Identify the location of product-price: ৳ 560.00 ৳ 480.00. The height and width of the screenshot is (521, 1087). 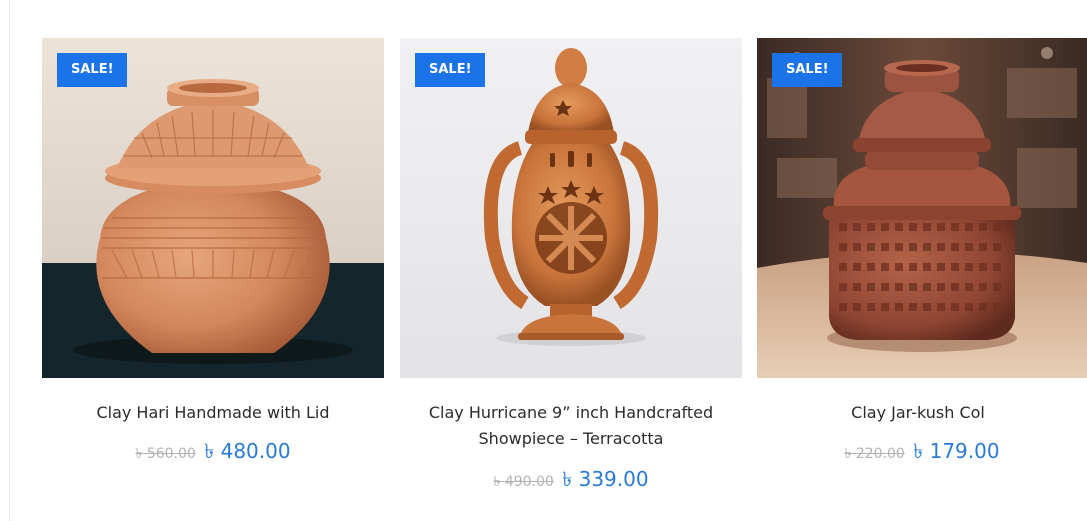
(213, 452).